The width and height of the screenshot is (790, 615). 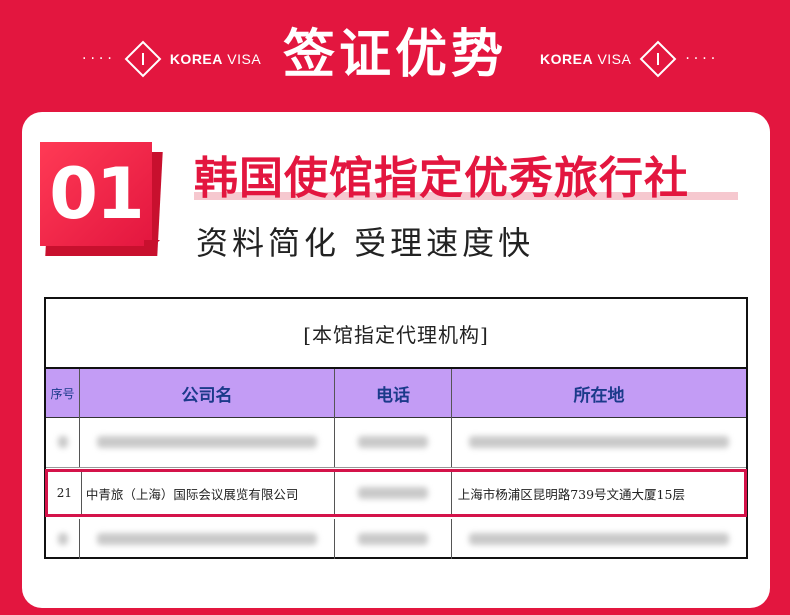 What do you see at coordinates (63, 393) in the screenshot?
I see `header-seq: 序号` at bounding box center [63, 393].